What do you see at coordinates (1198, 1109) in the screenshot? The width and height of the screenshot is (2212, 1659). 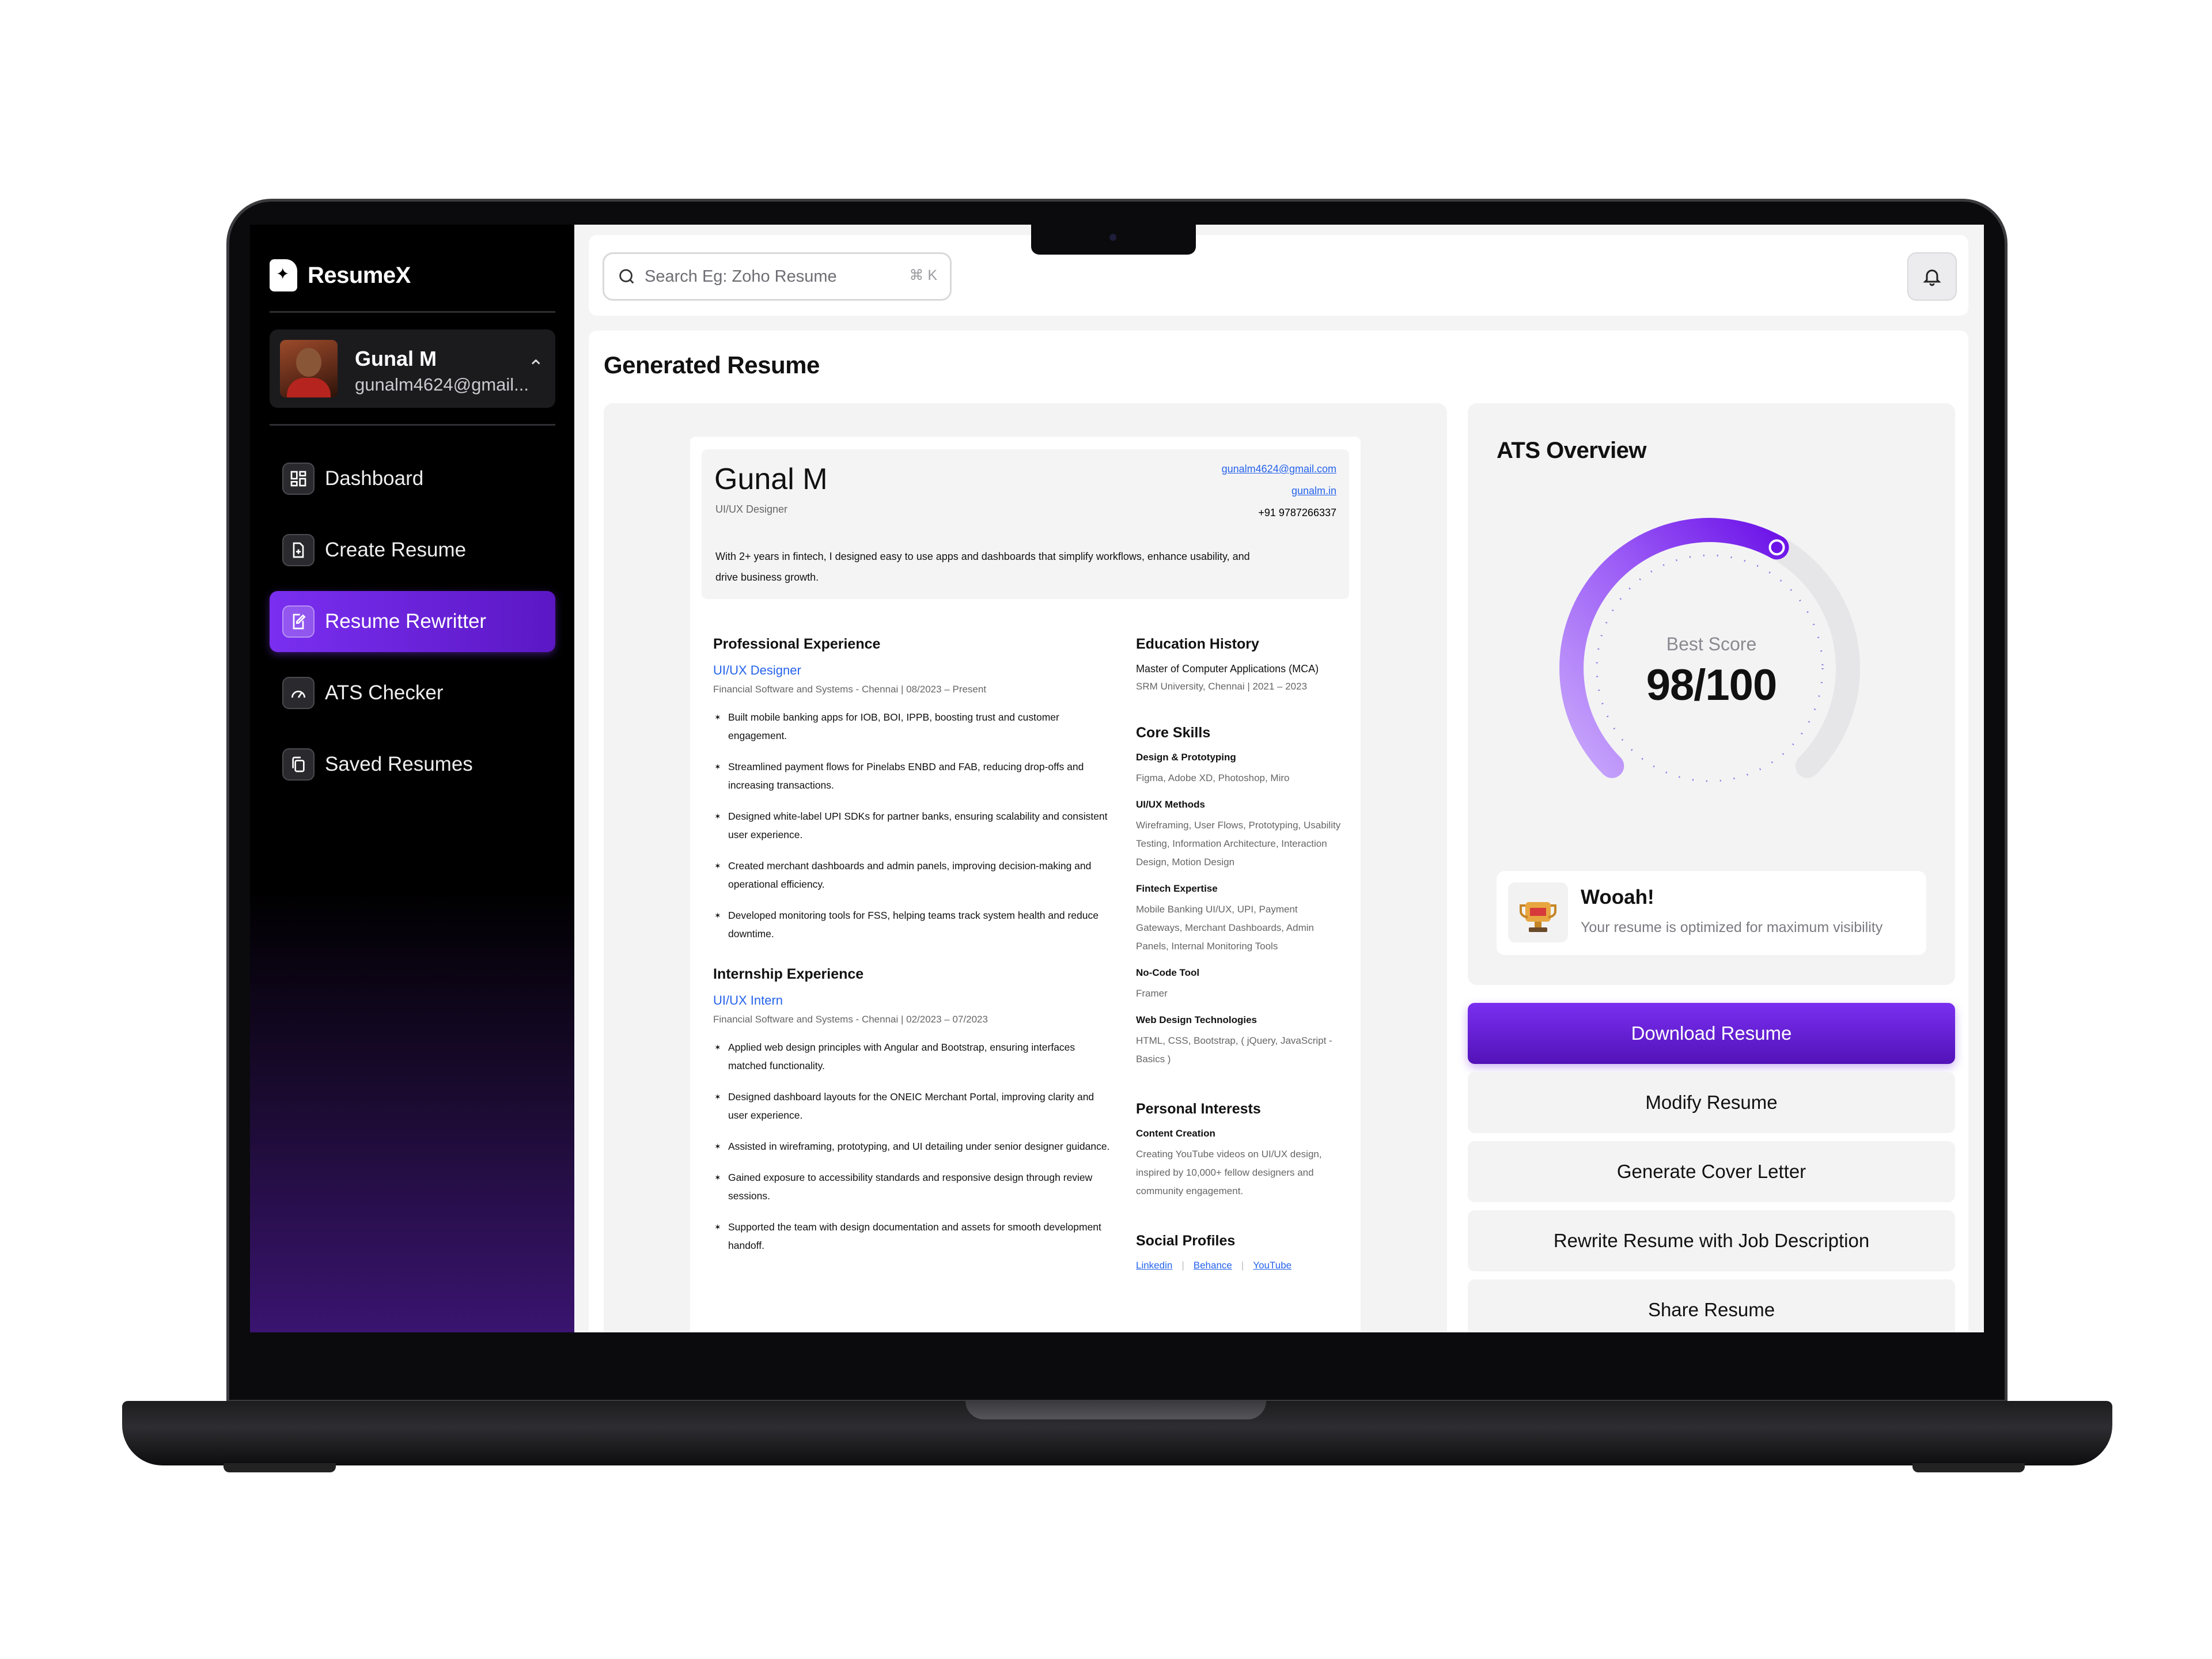 I see `interests-heading: Personal Interests` at bounding box center [1198, 1109].